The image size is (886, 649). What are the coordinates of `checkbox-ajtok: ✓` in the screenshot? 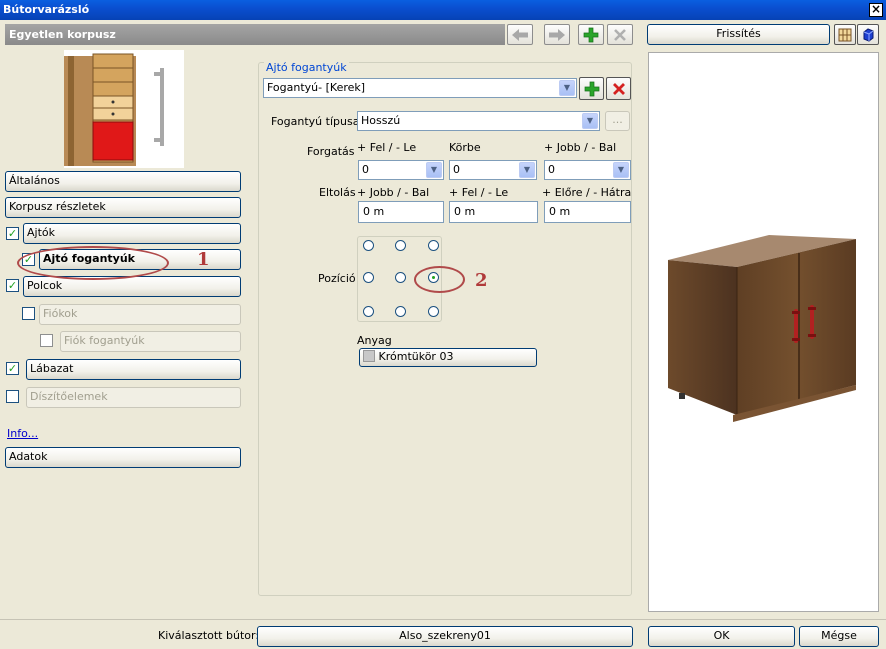 It's located at (12, 233).